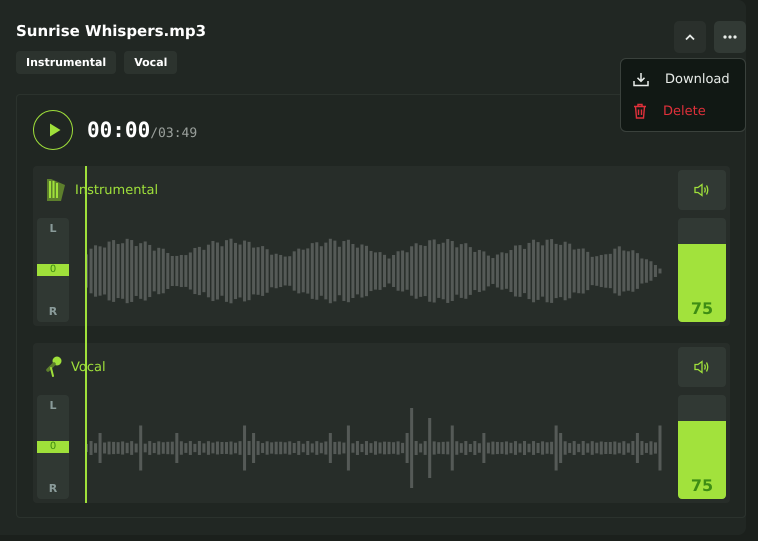  I want to click on more-button, so click(730, 37).